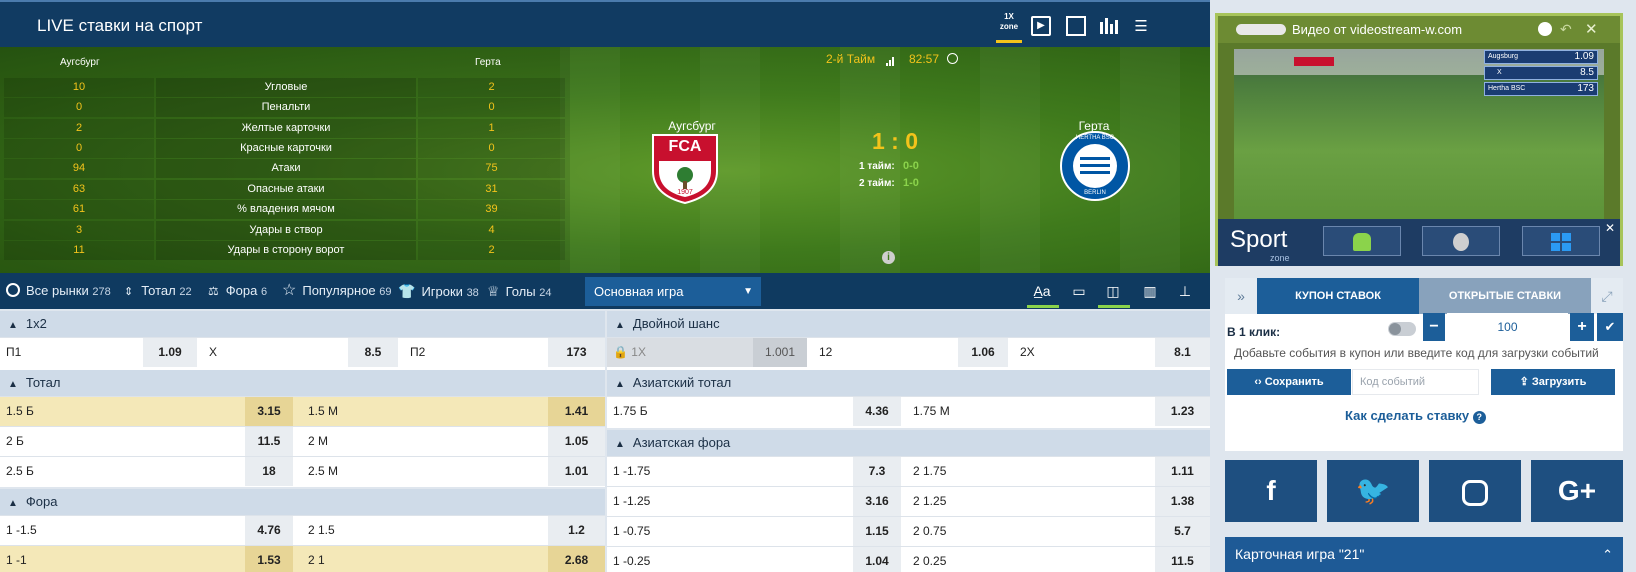  Describe the element at coordinates (1507, 327) in the screenshot. I see `stake-input: 100` at that location.